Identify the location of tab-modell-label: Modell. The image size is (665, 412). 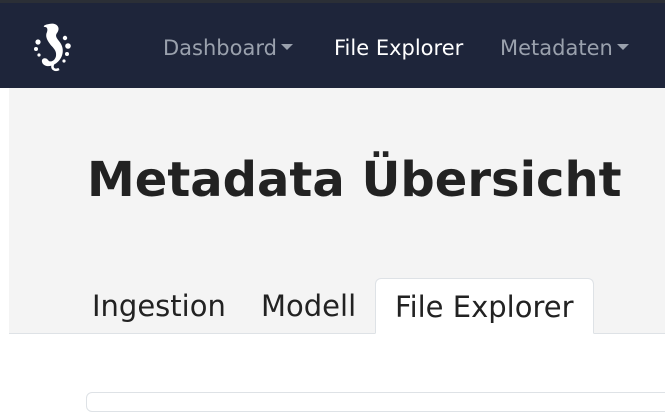
(309, 306).